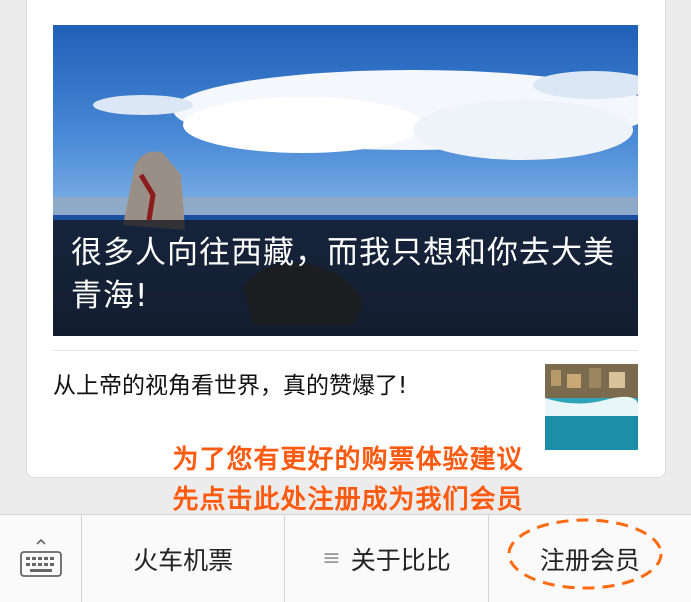 This screenshot has width=691, height=602. Describe the element at coordinates (348, 460) in the screenshot. I see `register-hint-line1: 为了您有更好的购票体验建议` at that location.